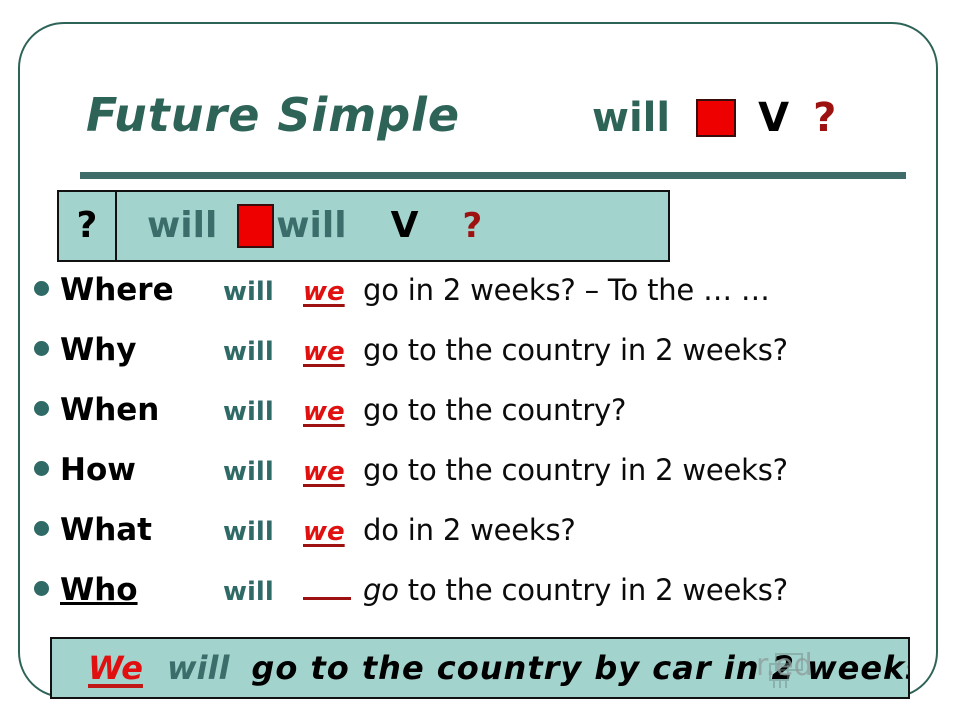  What do you see at coordinates (580, 668) in the screenshot?
I see `answer-rest: go to the country by car in 2 weeks.` at bounding box center [580, 668].